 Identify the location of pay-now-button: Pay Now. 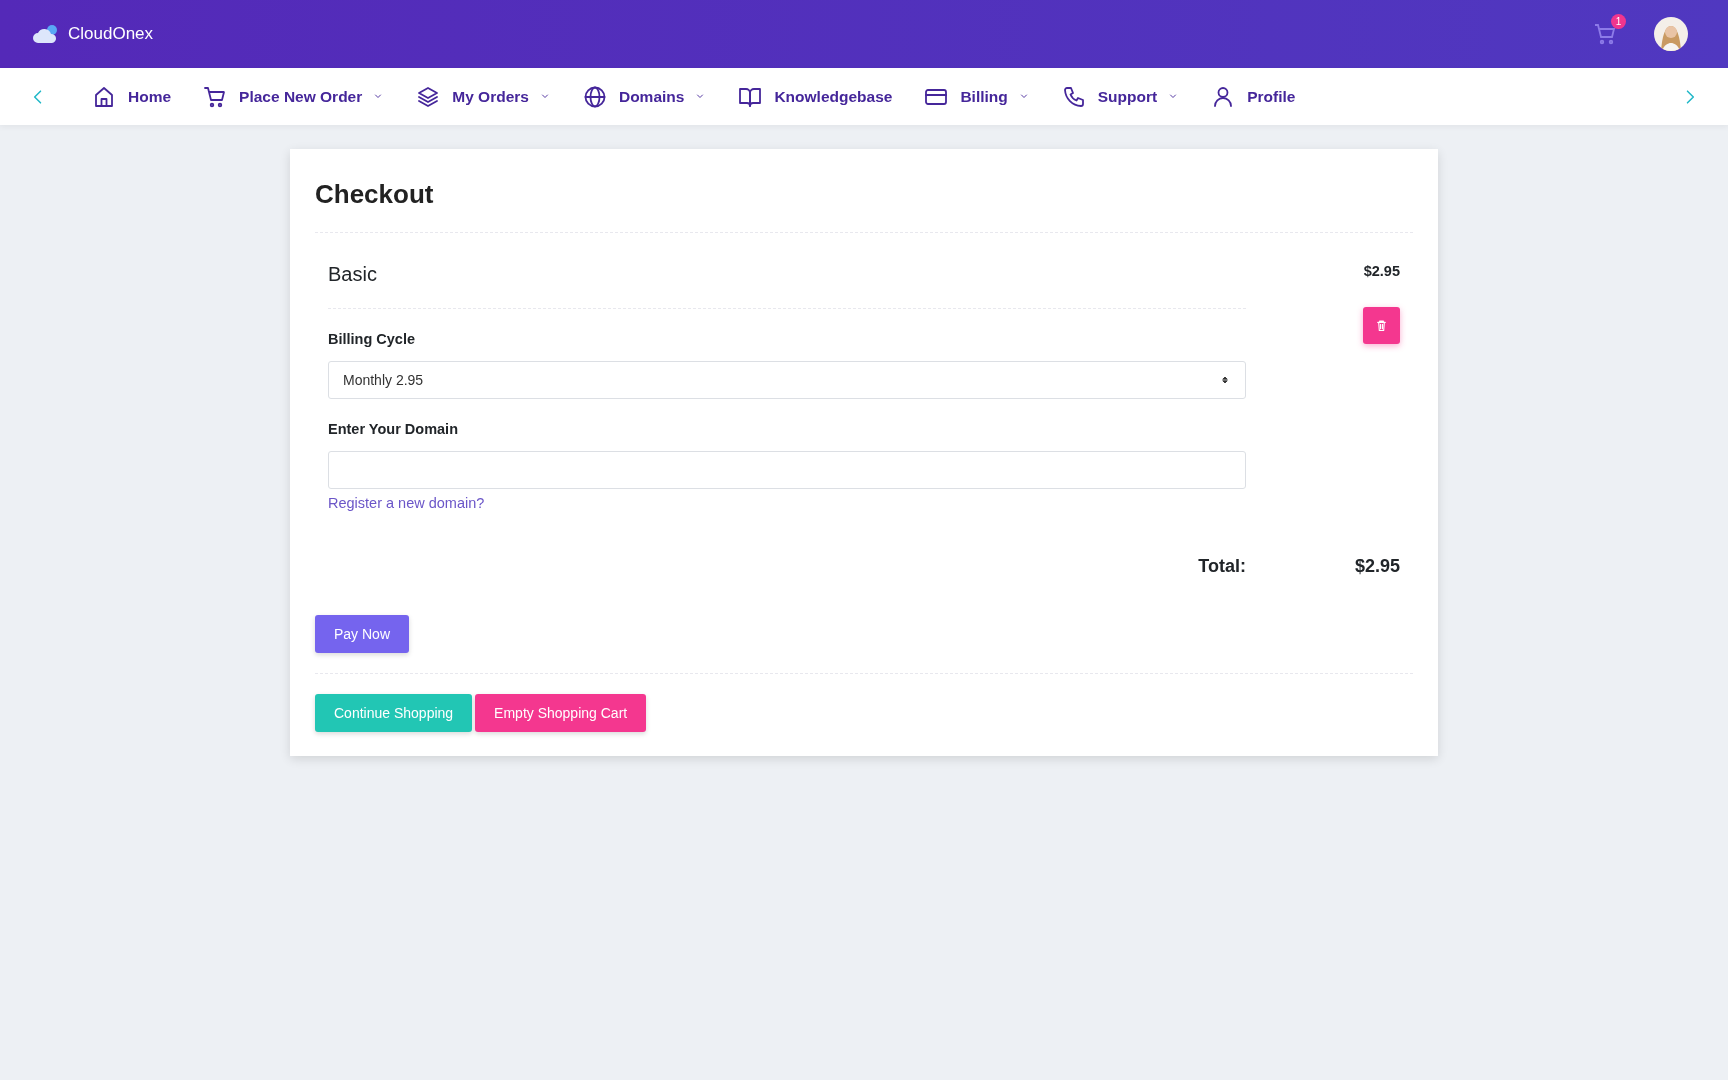
(362, 634).